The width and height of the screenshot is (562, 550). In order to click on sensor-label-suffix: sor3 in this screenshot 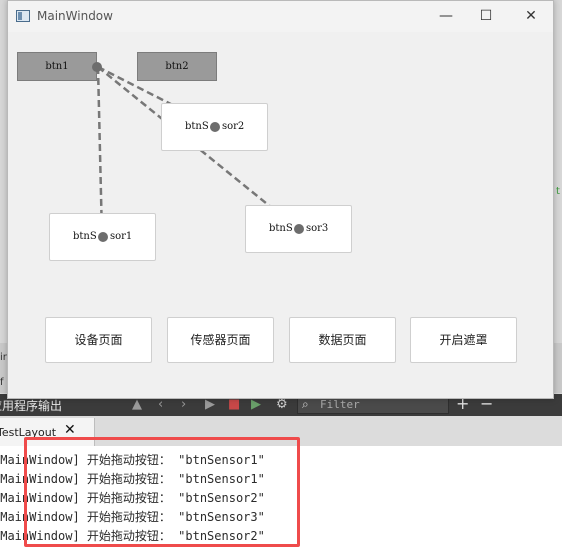, I will do `click(317, 228)`.